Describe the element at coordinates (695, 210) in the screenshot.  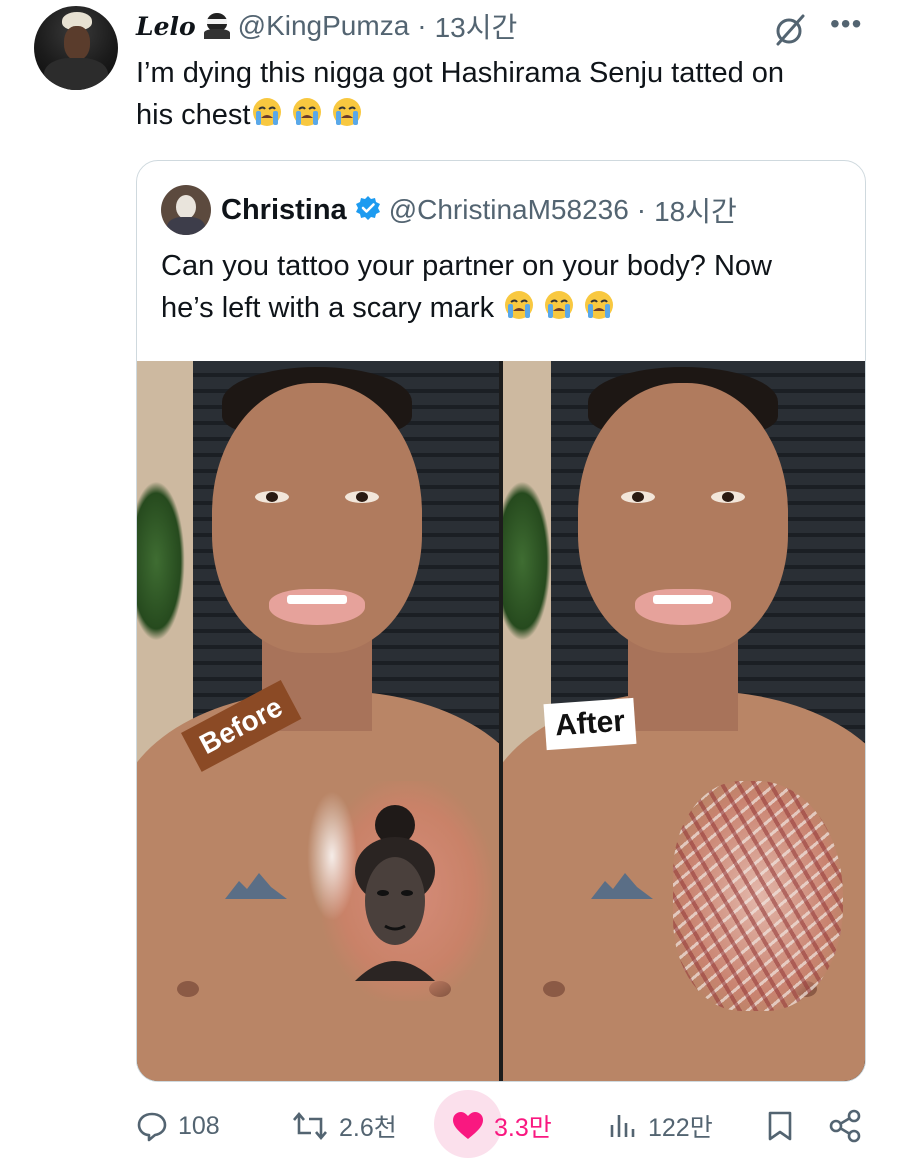
I see `quoted-tweet-time: 18시간` at that location.